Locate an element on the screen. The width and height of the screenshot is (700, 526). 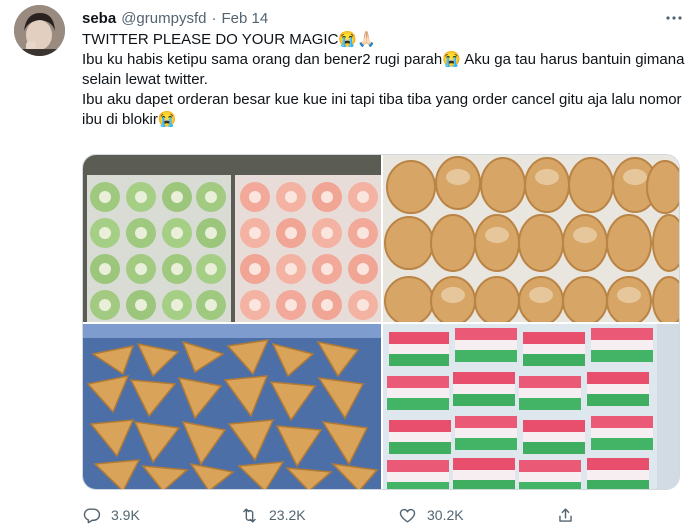
share-button is located at coordinates (565, 515).